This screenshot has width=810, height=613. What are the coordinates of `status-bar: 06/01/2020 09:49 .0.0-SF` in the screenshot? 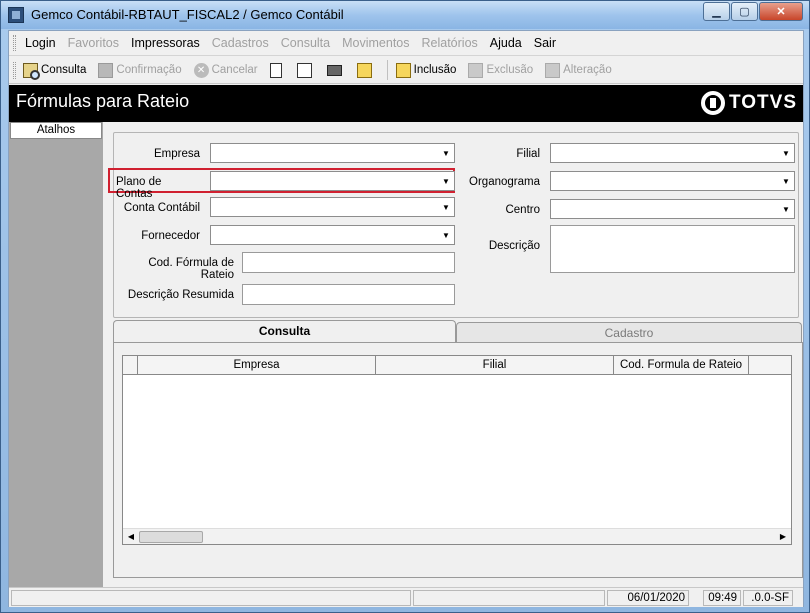 It's located at (406, 597).